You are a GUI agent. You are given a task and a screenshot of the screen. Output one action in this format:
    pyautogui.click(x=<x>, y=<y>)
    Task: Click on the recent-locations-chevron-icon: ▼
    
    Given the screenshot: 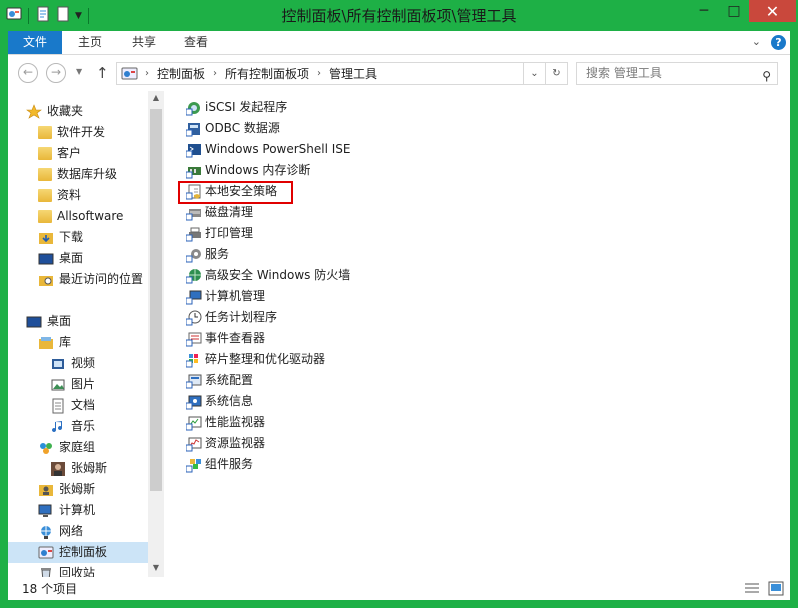 What is the action you would take?
    pyautogui.click(x=79, y=71)
    